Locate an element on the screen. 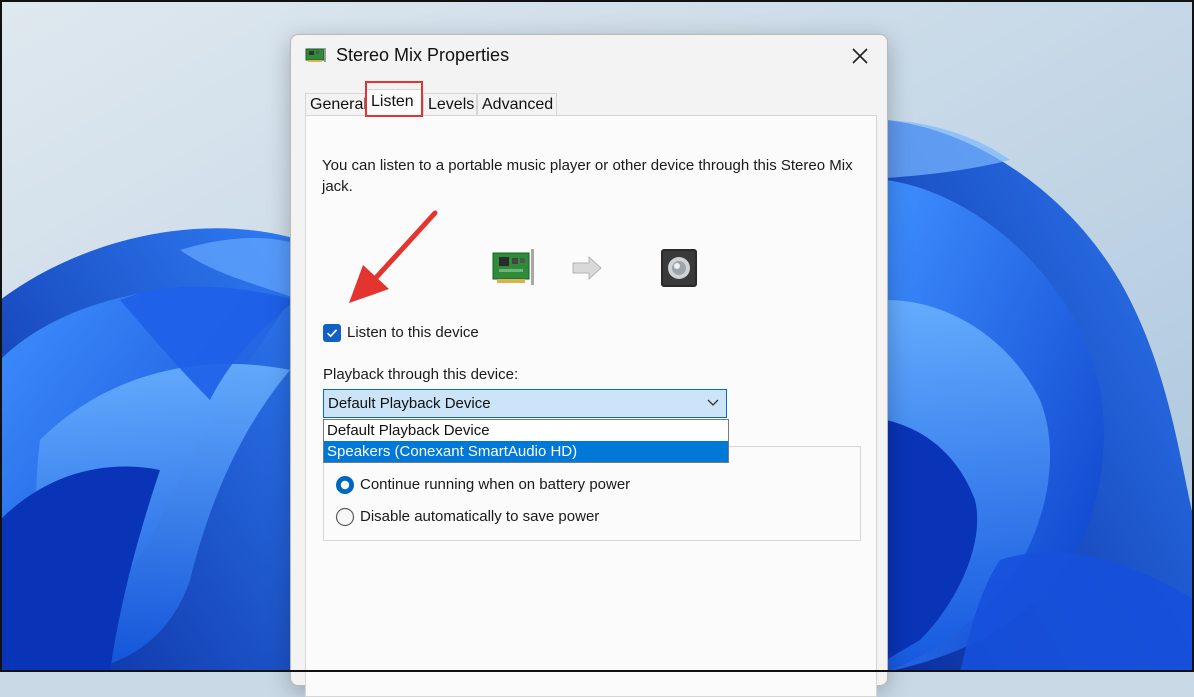  tab-general: General is located at coordinates (336, 104).